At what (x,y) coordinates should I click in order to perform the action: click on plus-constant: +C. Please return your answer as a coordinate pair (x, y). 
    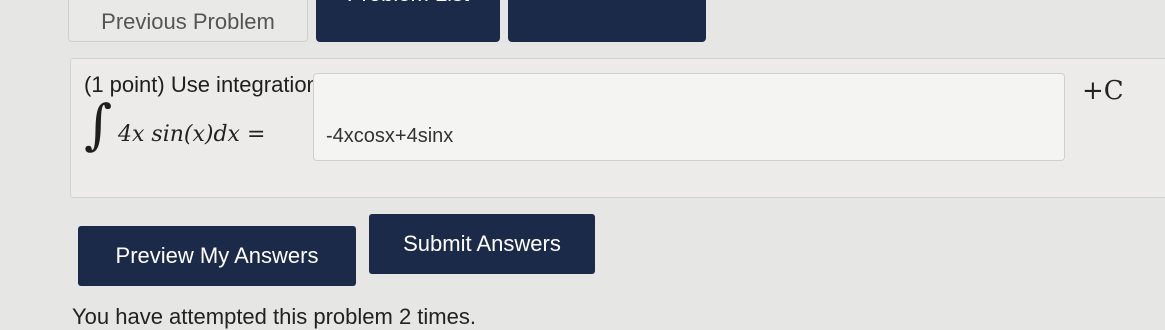
    Looking at the image, I should click on (1103, 91).